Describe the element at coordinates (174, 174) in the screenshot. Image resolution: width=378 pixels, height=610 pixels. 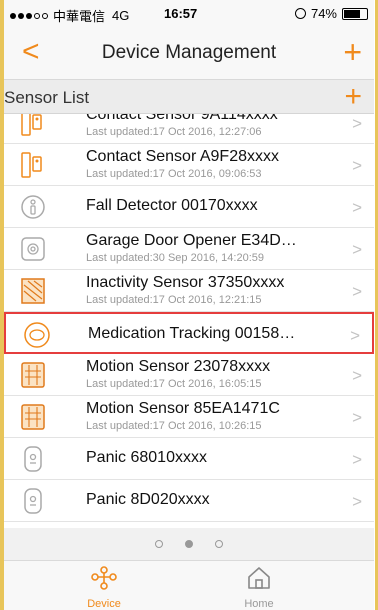
I see `sensor-last-updated: Last updated:17 Oct 2016, 09:06:53` at that location.